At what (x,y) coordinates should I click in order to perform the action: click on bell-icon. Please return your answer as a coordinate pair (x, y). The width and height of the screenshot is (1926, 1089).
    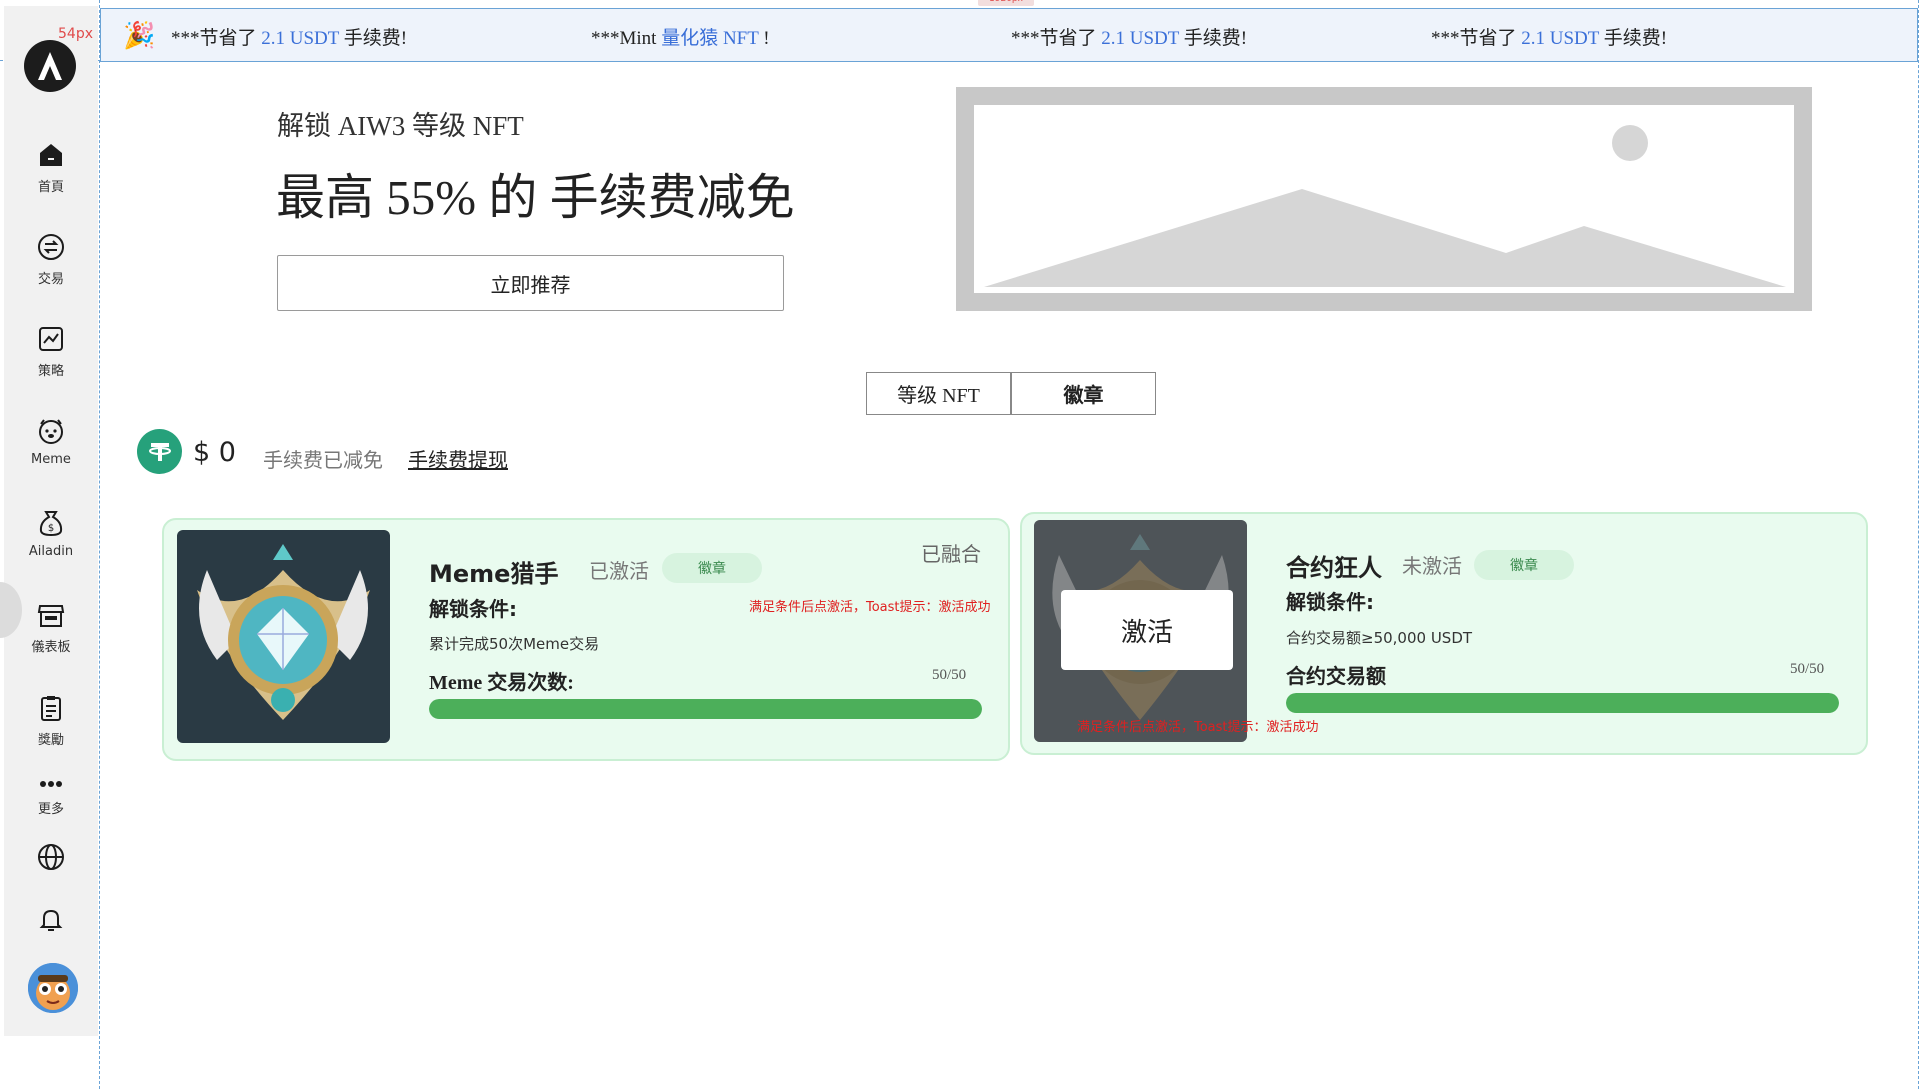
    Looking at the image, I should click on (51, 920).